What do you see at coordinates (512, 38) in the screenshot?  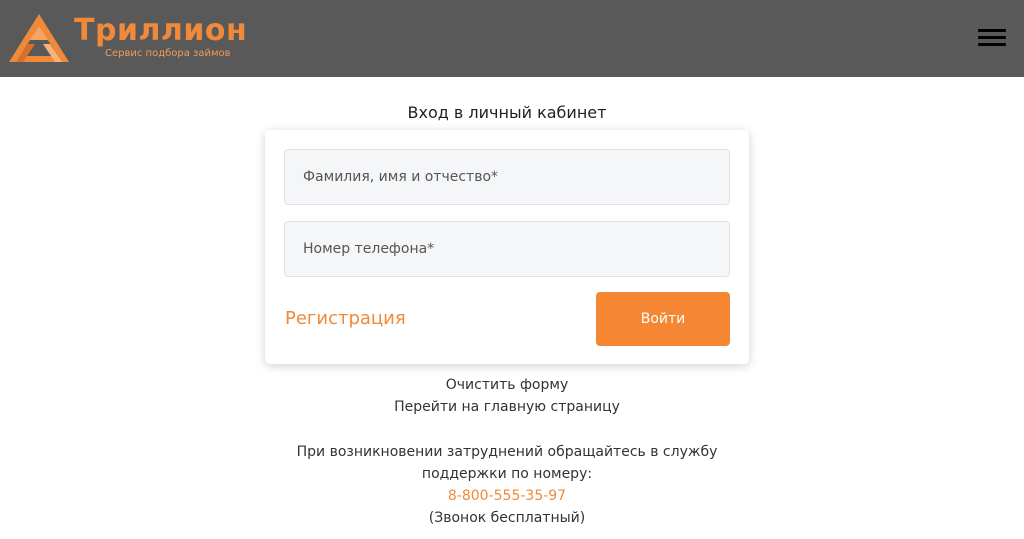 I see `site-header: Триллион Сервис подбора займов` at bounding box center [512, 38].